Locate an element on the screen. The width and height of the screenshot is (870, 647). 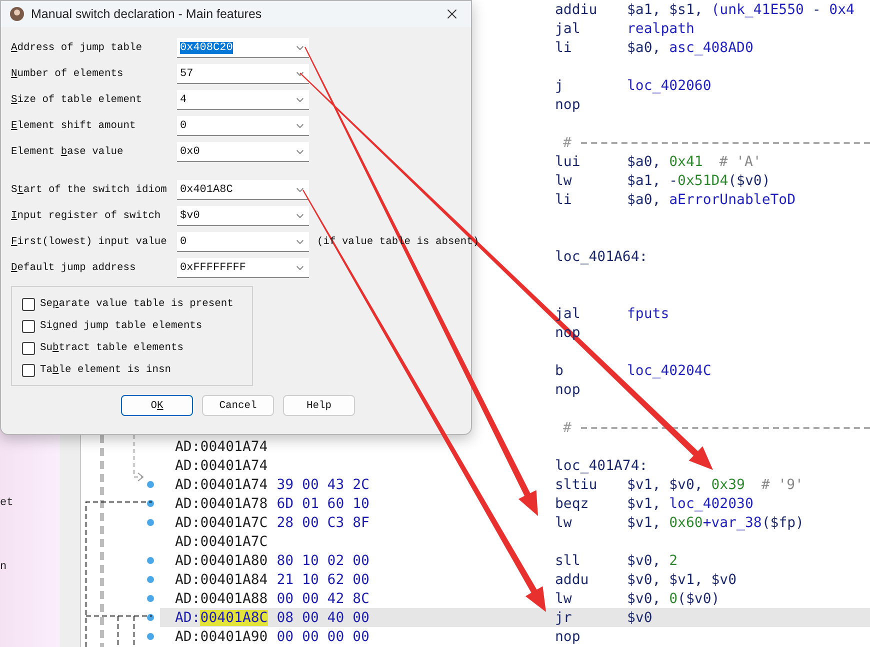
instruction-text: j loc_402060 is located at coordinates (633, 86).